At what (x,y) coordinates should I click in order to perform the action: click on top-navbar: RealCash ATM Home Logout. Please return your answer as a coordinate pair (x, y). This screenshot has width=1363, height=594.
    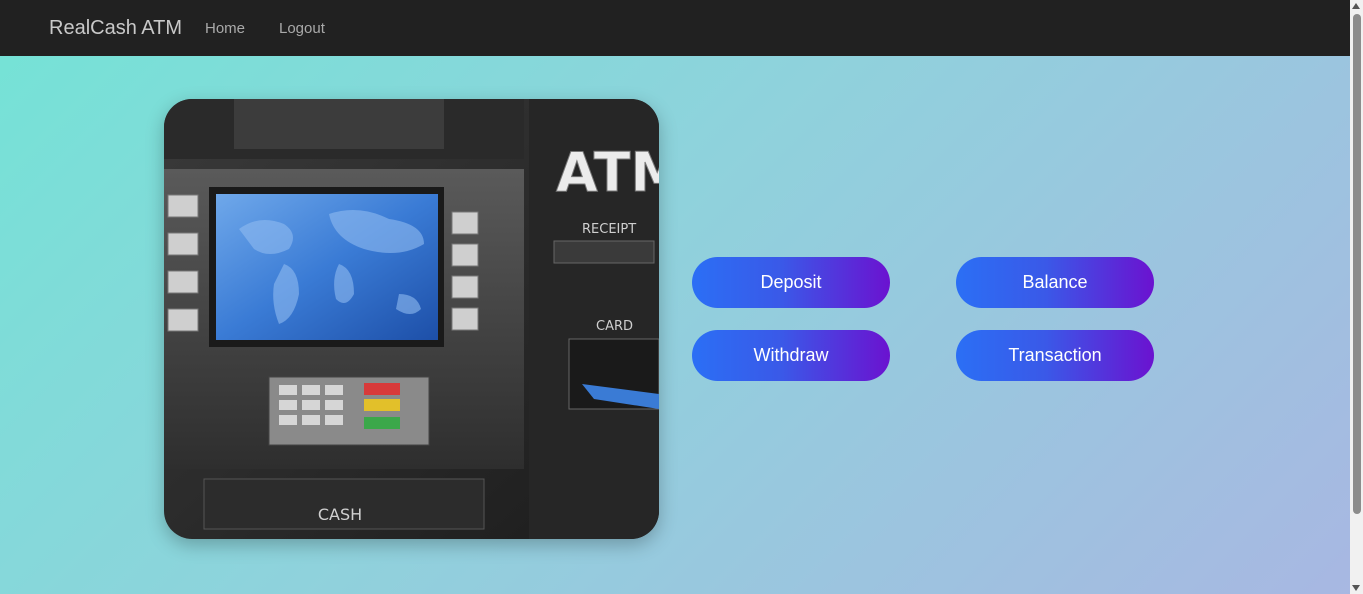
    Looking at the image, I should click on (675, 28).